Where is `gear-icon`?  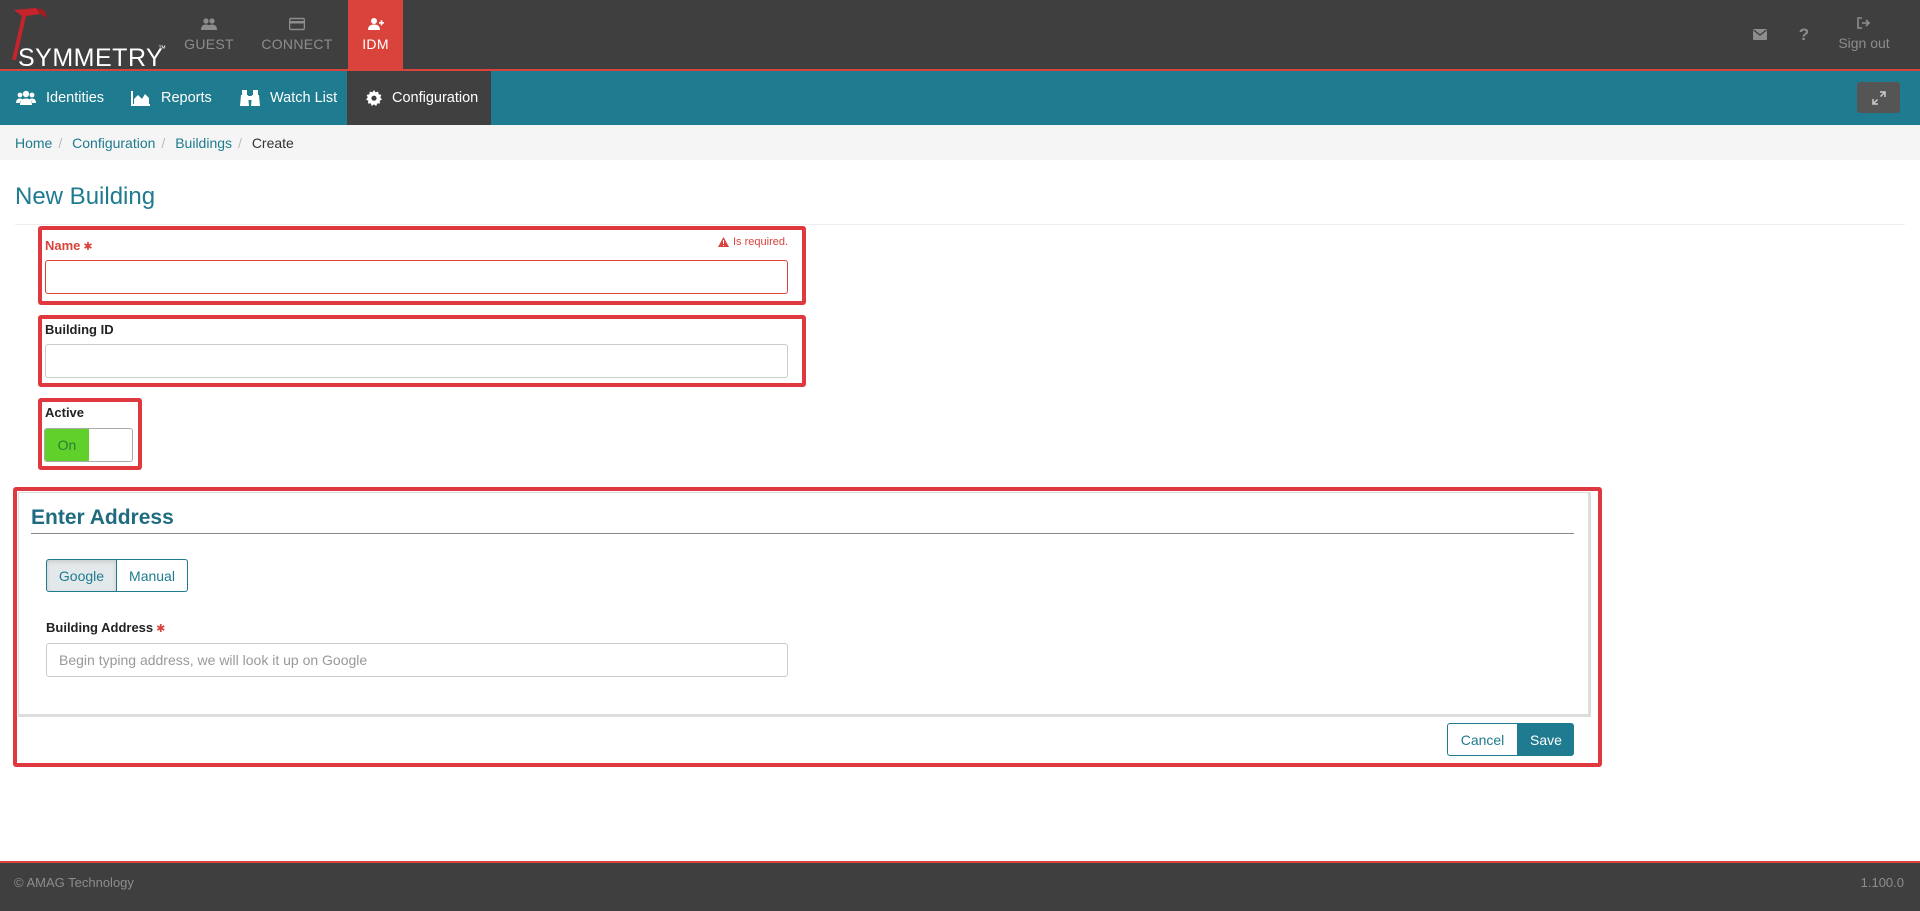 gear-icon is located at coordinates (374, 98).